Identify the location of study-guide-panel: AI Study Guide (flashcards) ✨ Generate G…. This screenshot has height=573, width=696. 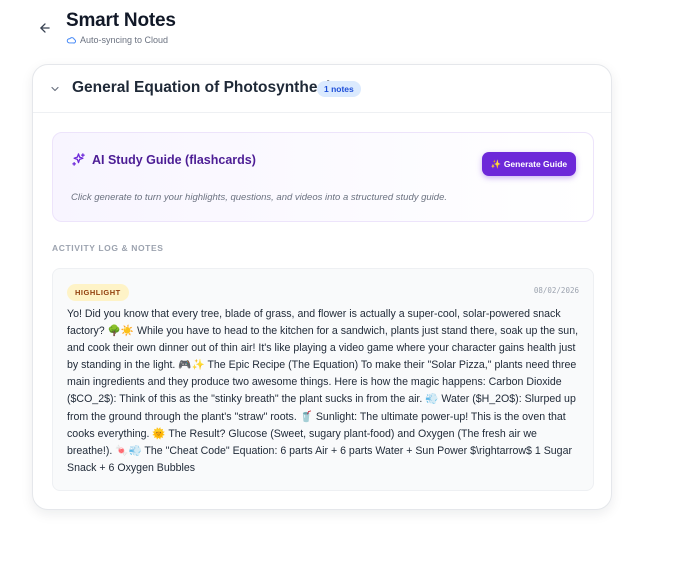
(323, 177).